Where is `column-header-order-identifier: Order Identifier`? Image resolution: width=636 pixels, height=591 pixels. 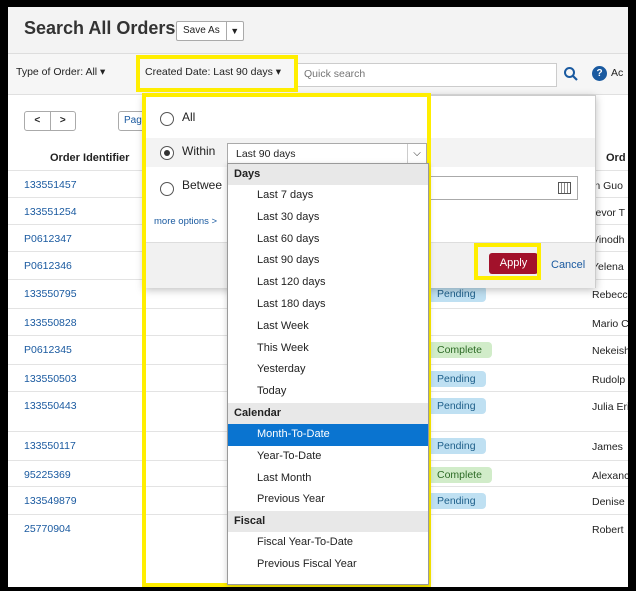 column-header-order-identifier: Order Identifier is located at coordinates (89, 158).